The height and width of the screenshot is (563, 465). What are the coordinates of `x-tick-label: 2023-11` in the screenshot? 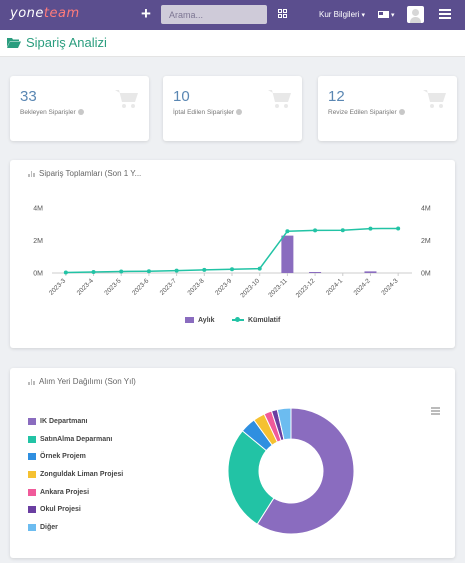 It's located at (278, 288).